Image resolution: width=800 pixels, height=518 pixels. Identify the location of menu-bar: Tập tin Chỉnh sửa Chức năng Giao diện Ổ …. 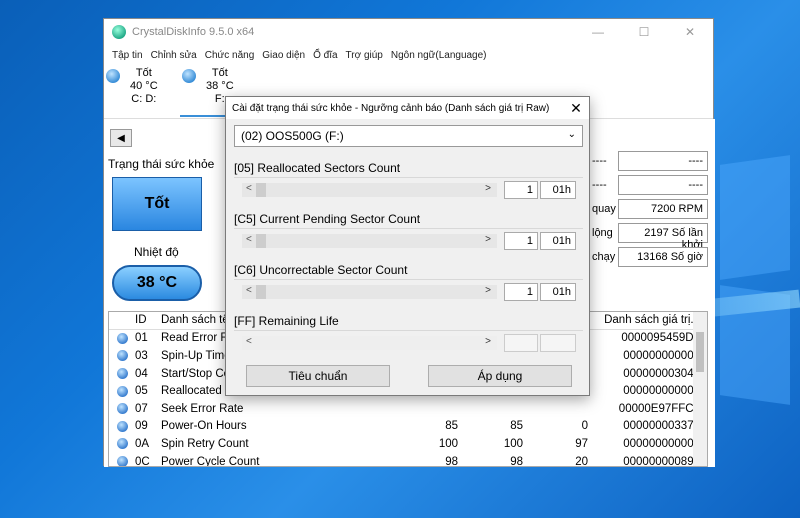
(408, 55).